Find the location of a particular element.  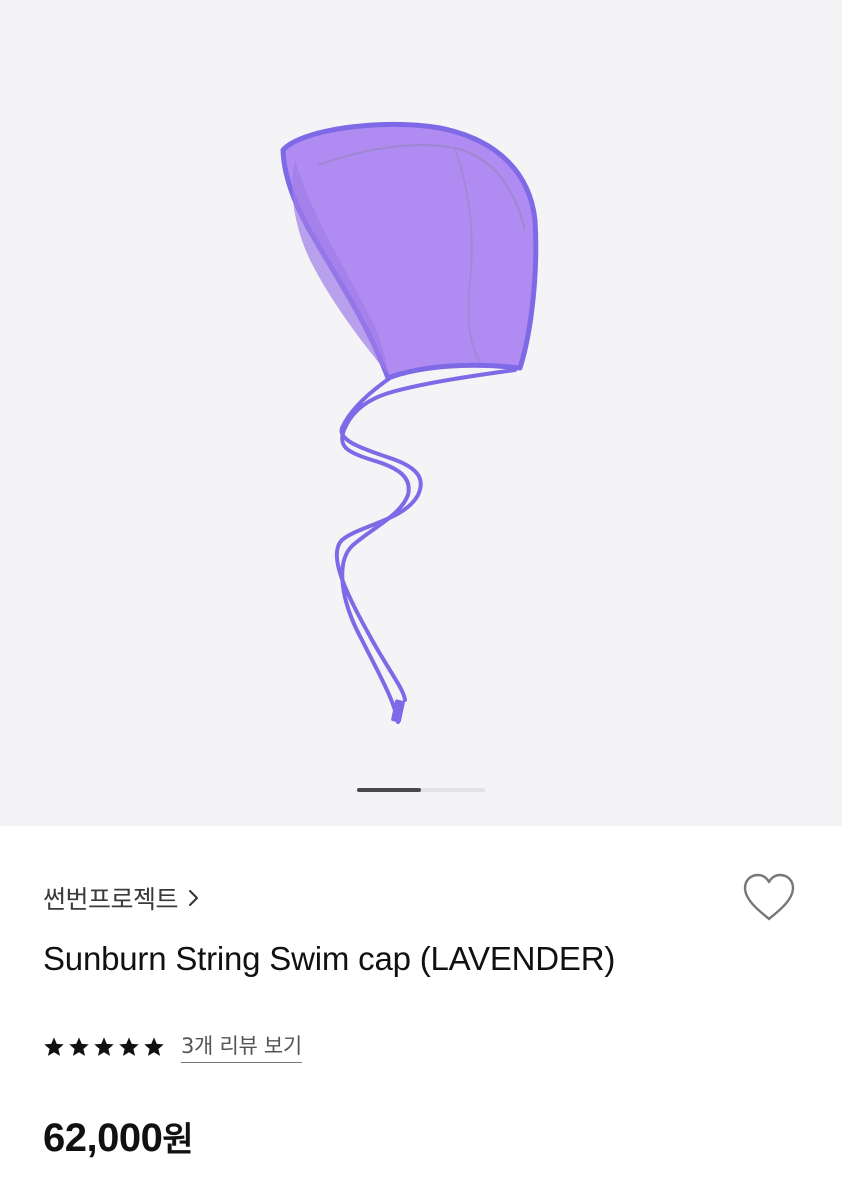

review-link: 3개 리뷰 보기 is located at coordinates (241, 1046).